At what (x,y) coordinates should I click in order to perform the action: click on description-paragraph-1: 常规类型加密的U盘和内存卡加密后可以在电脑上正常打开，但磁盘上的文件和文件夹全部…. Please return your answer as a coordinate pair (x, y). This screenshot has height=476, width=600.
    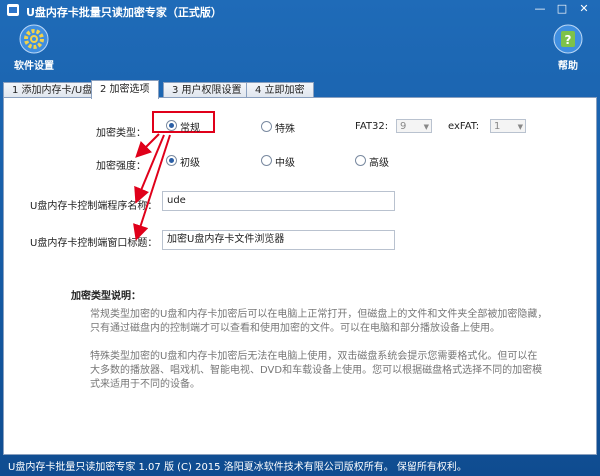
    Looking at the image, I should click on (318, 322).